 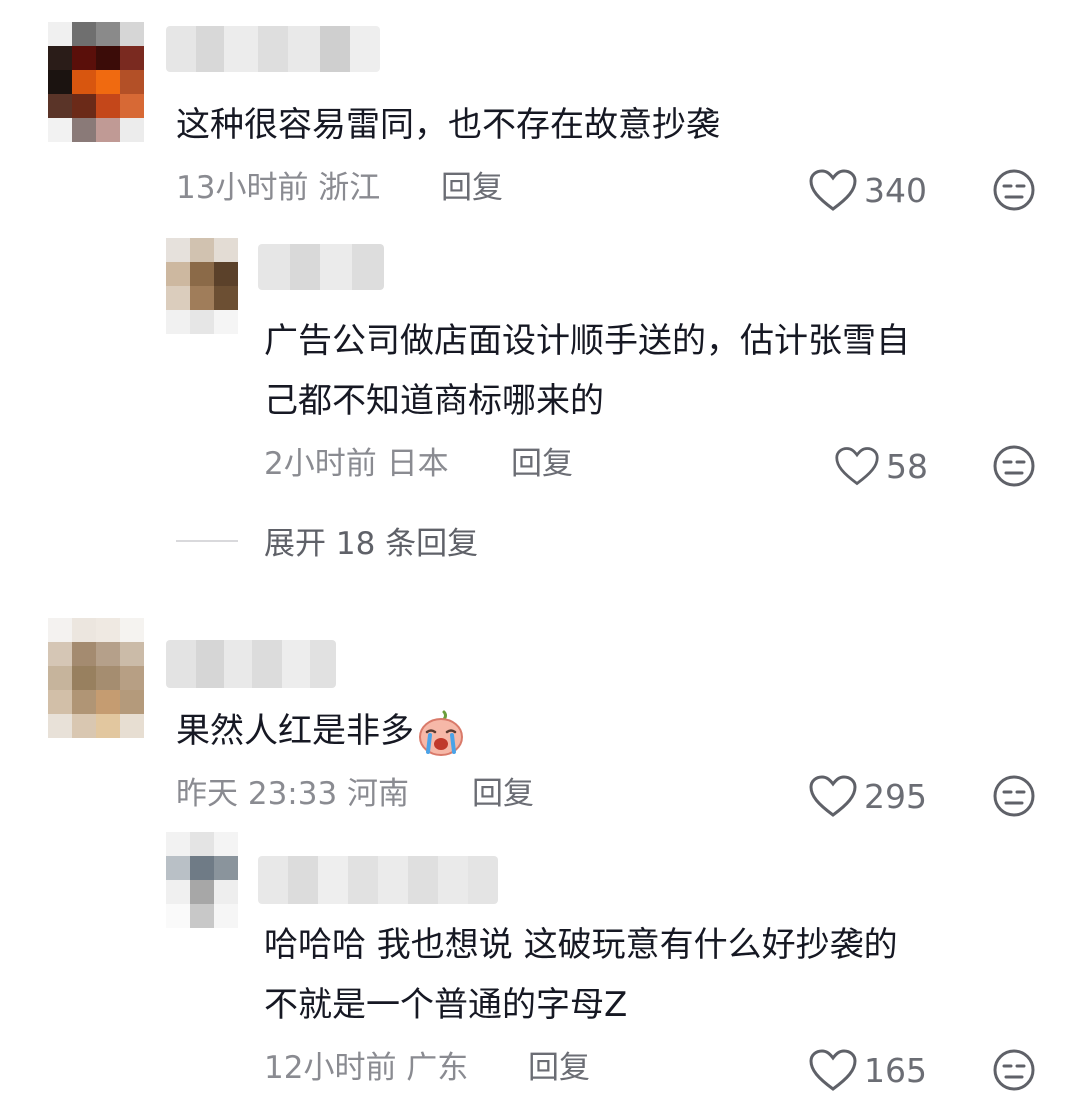 I want to click on expand-replies-button: 展开 18 条回复, so click(x=327, y=540).